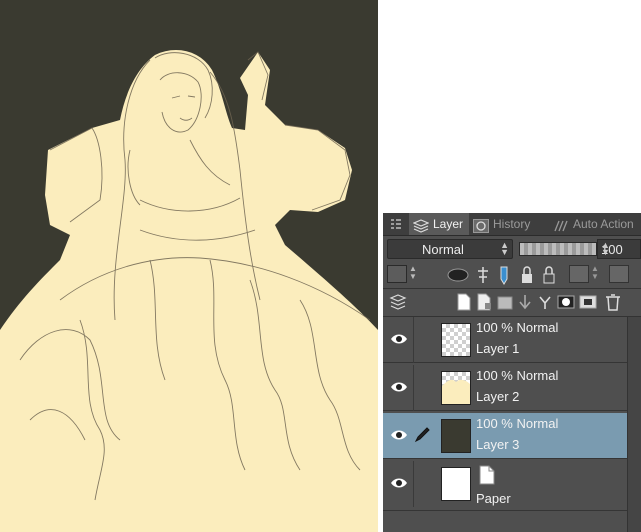 This screenshot has width=641, height=532. I want to click on layer-name: Layer 3, so click(498, 444).